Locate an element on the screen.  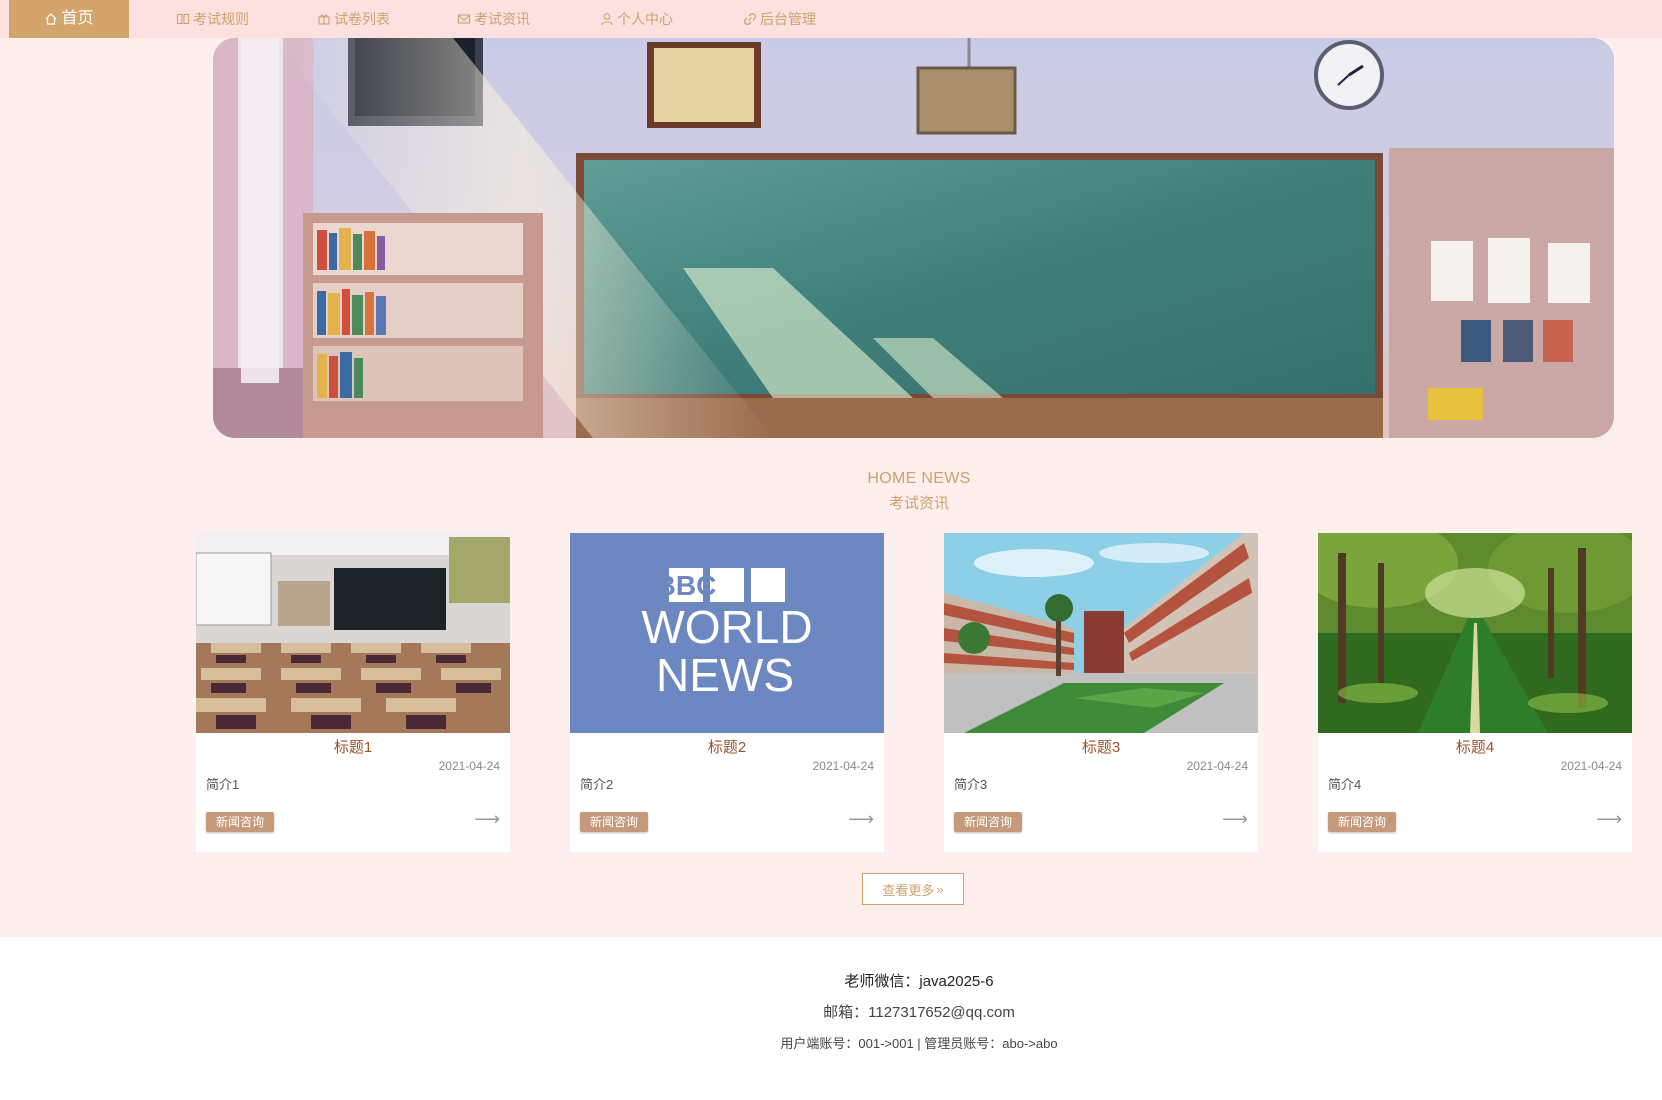
news-card: 标题3 2021-04-24 简介3 新闻咨询 ⟶ is located at coordinates (1101, 692).